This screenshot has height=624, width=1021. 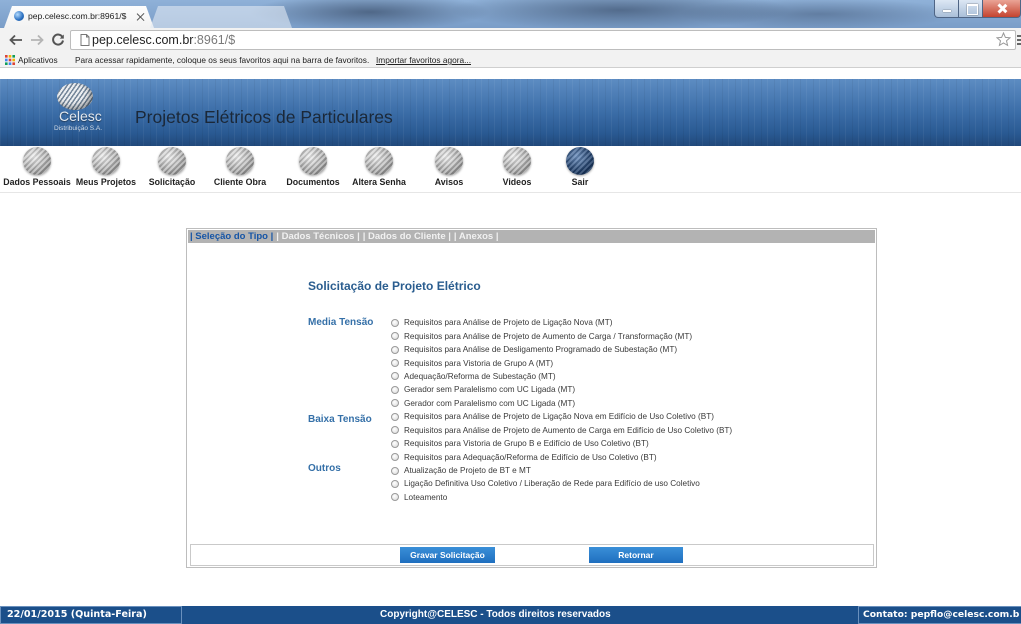 I want to click on nav-item-sair: Sair, so click(x=580, y=169).